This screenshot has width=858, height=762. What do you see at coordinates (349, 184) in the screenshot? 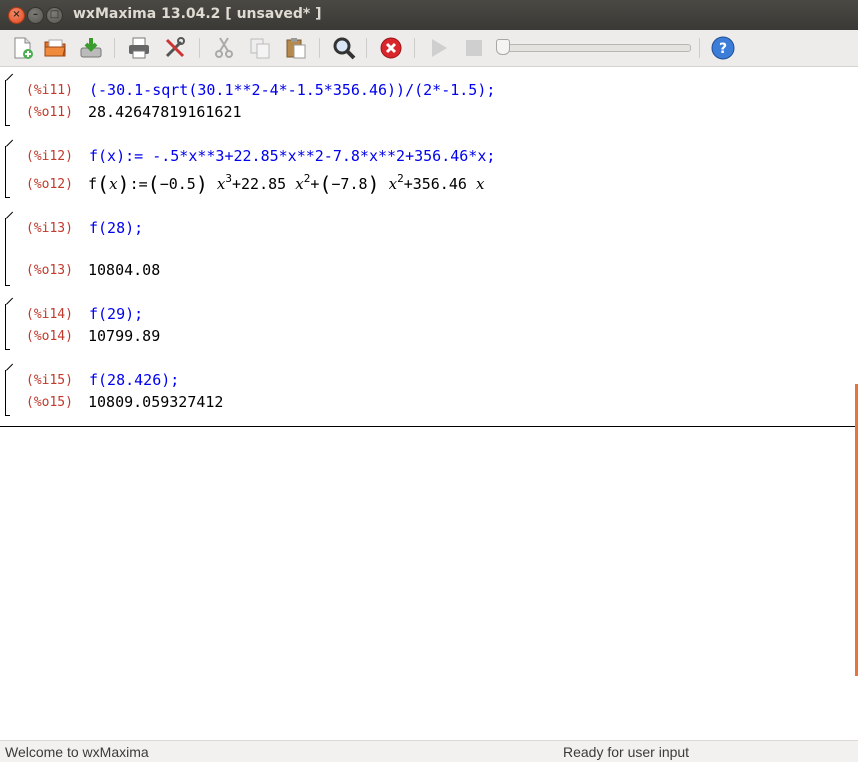
I see `coefficient: −7.8` at bounding box center [349, 184].